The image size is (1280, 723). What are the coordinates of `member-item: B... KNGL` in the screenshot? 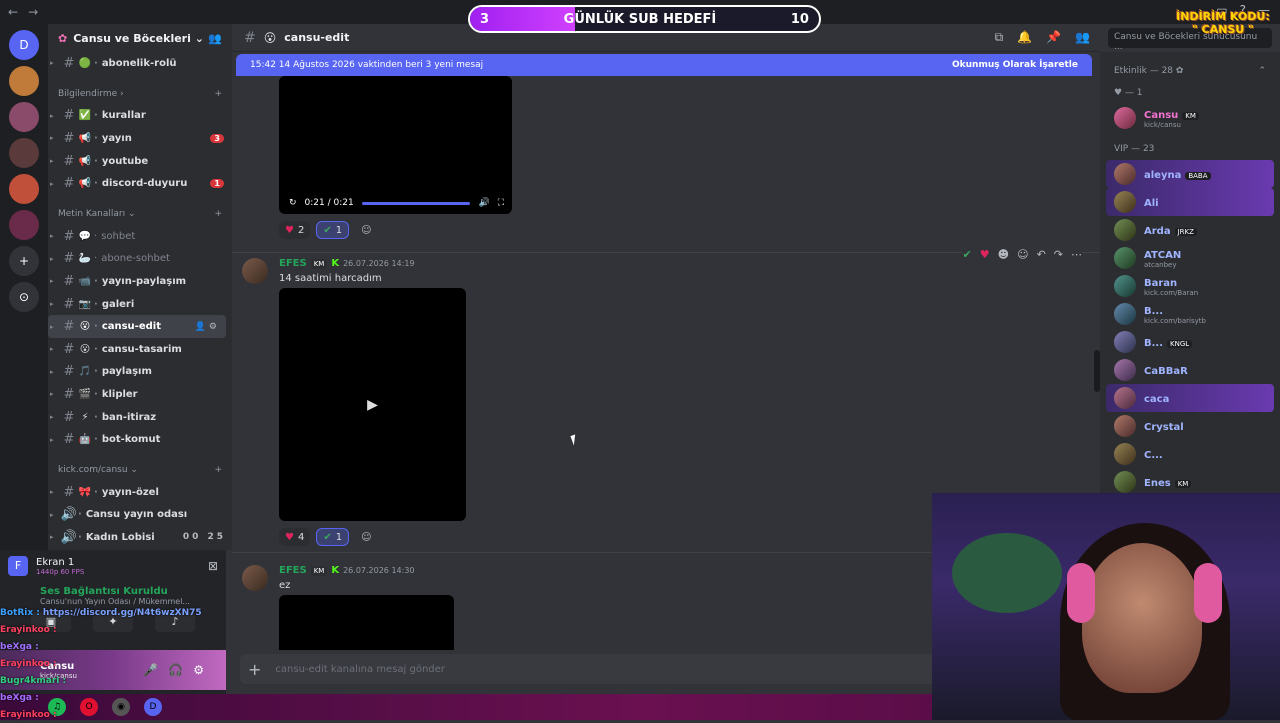 It's located at (1190, 342).